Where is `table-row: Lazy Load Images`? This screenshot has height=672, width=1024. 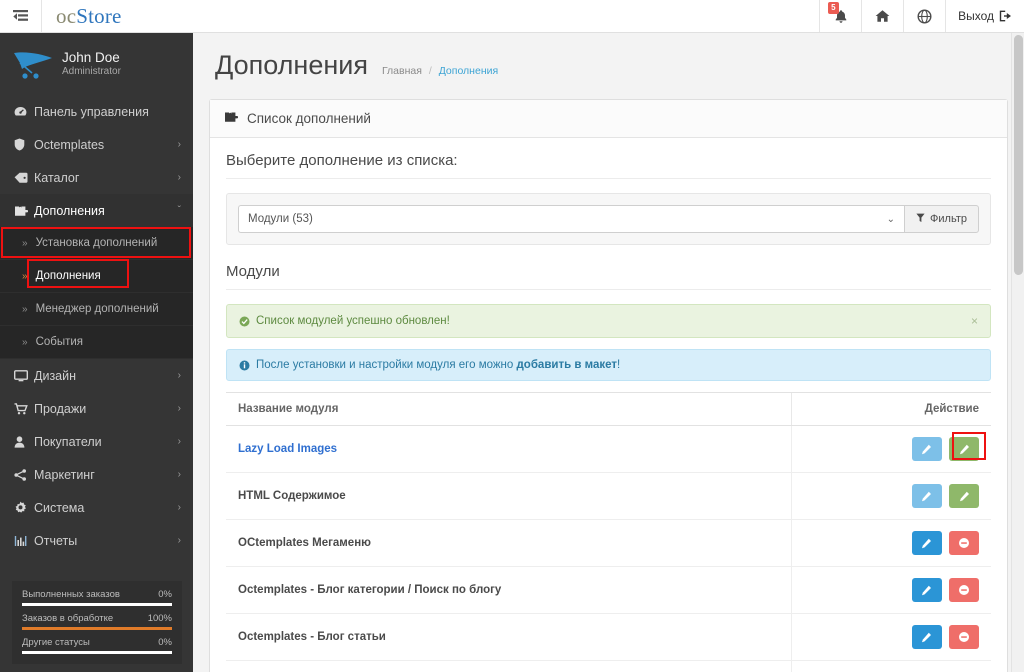
table-row: Lazy Load Images is located at coordinates (608, 449).